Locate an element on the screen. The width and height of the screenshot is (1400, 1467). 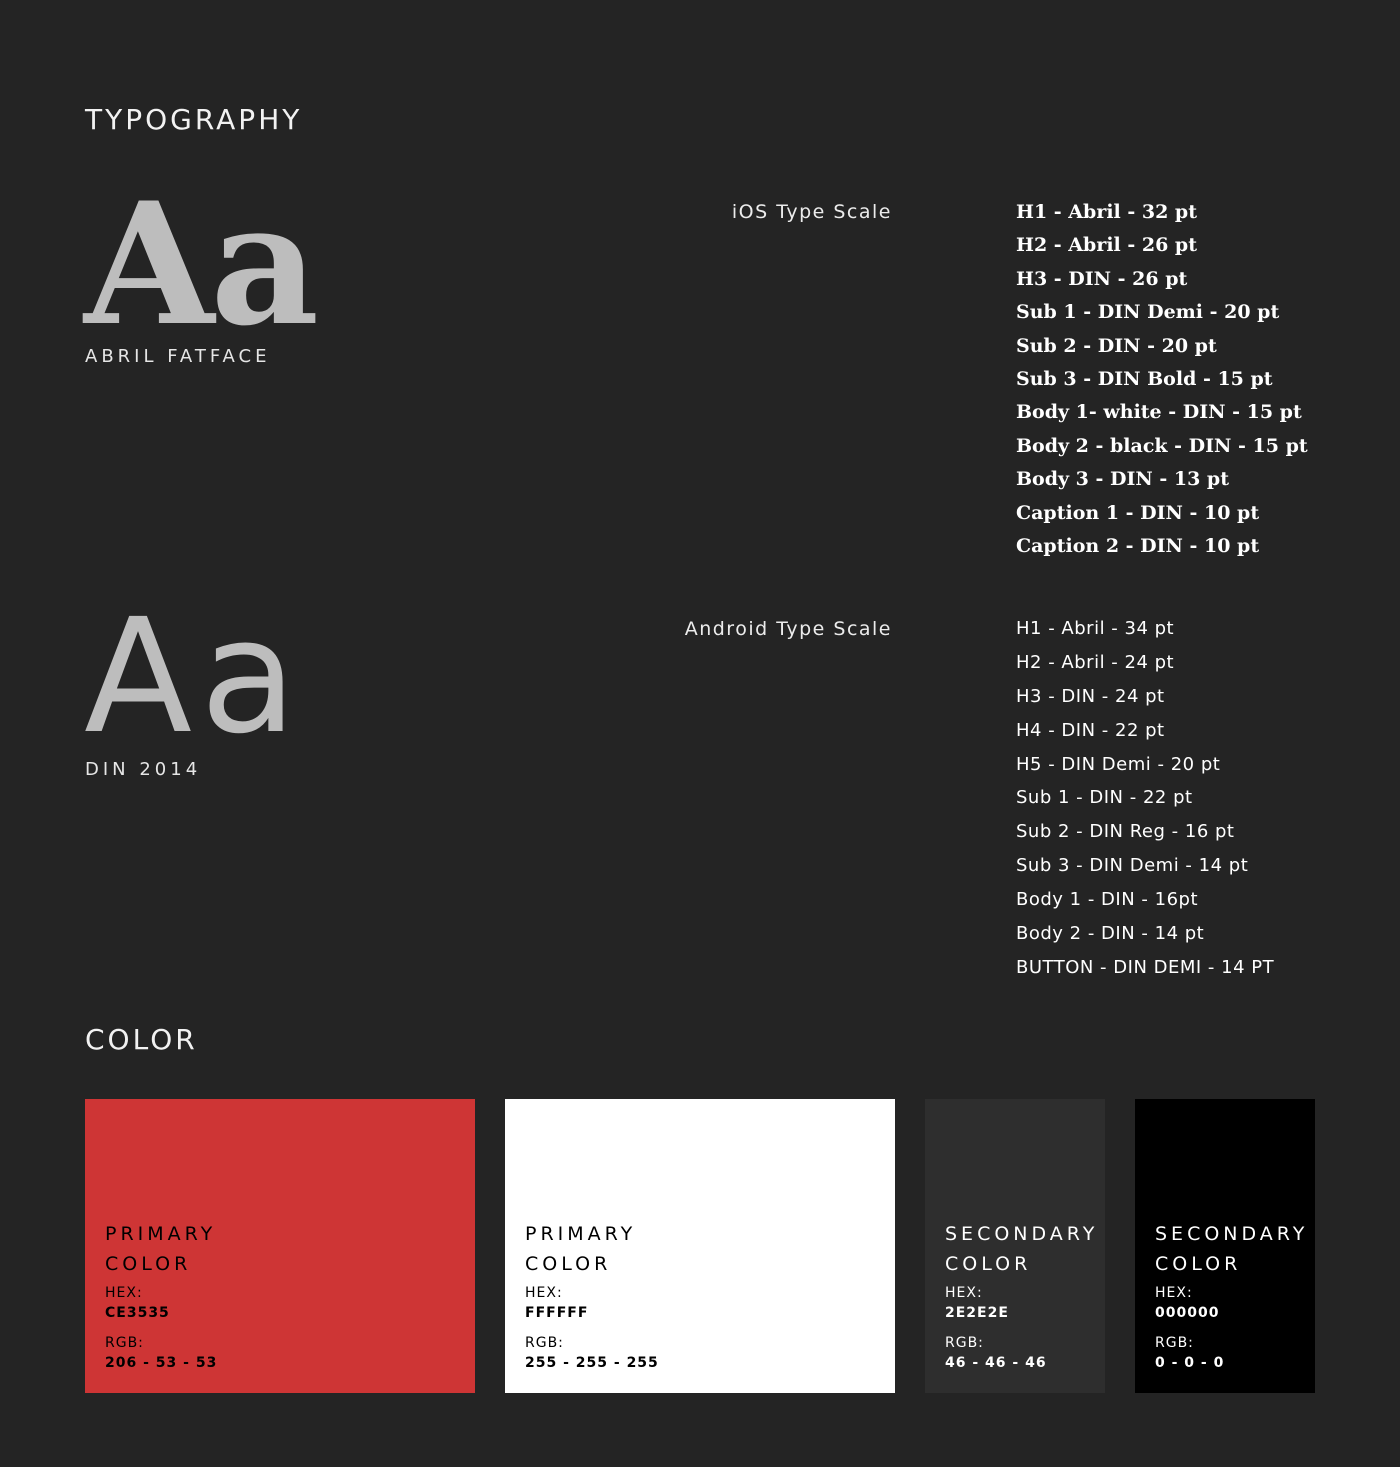
list-item: H1 - Abril - 34 pt is located at coordinates (1095, 628).